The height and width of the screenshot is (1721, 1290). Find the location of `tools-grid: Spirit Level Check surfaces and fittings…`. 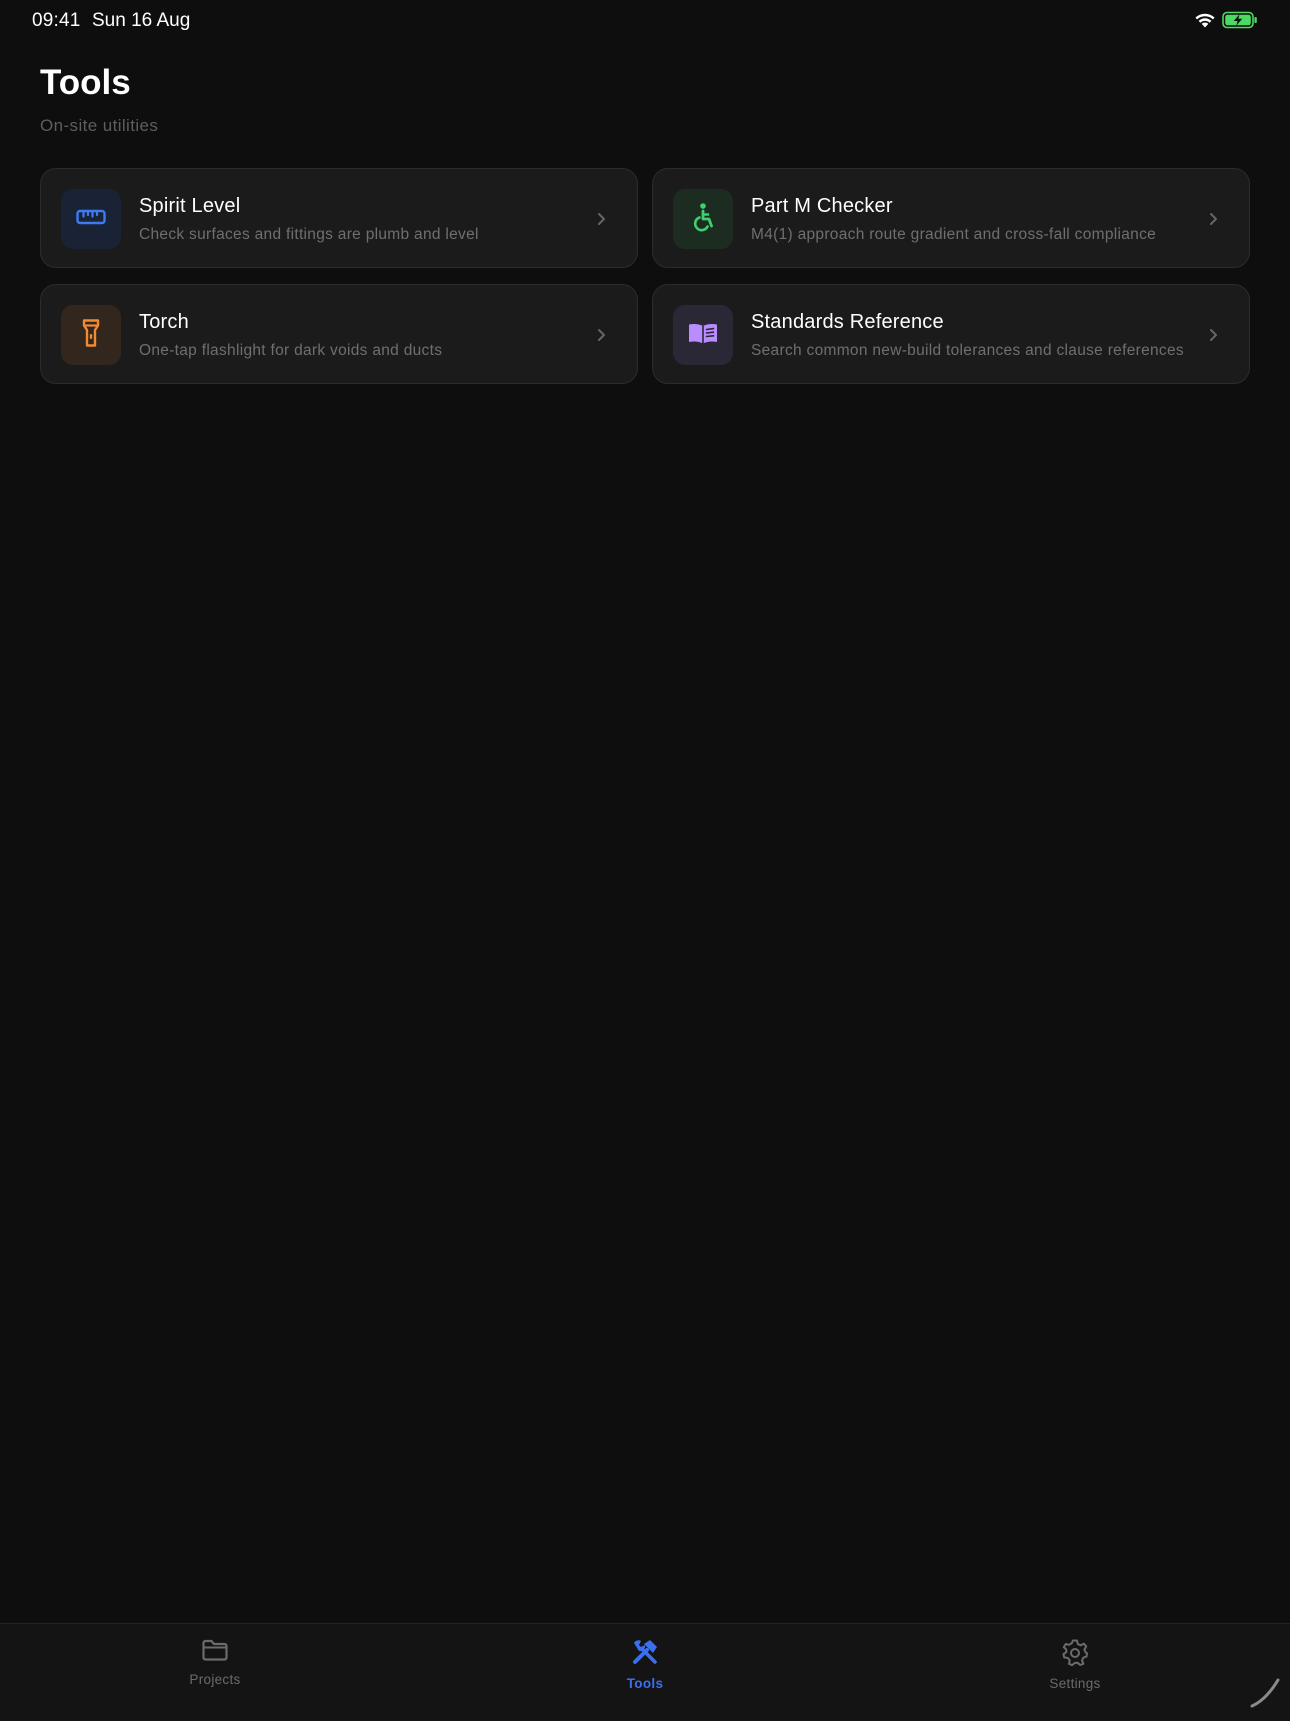

tools-grid: Spirit Level Check surfaces and fittings… is located at coordinates (645, 276).